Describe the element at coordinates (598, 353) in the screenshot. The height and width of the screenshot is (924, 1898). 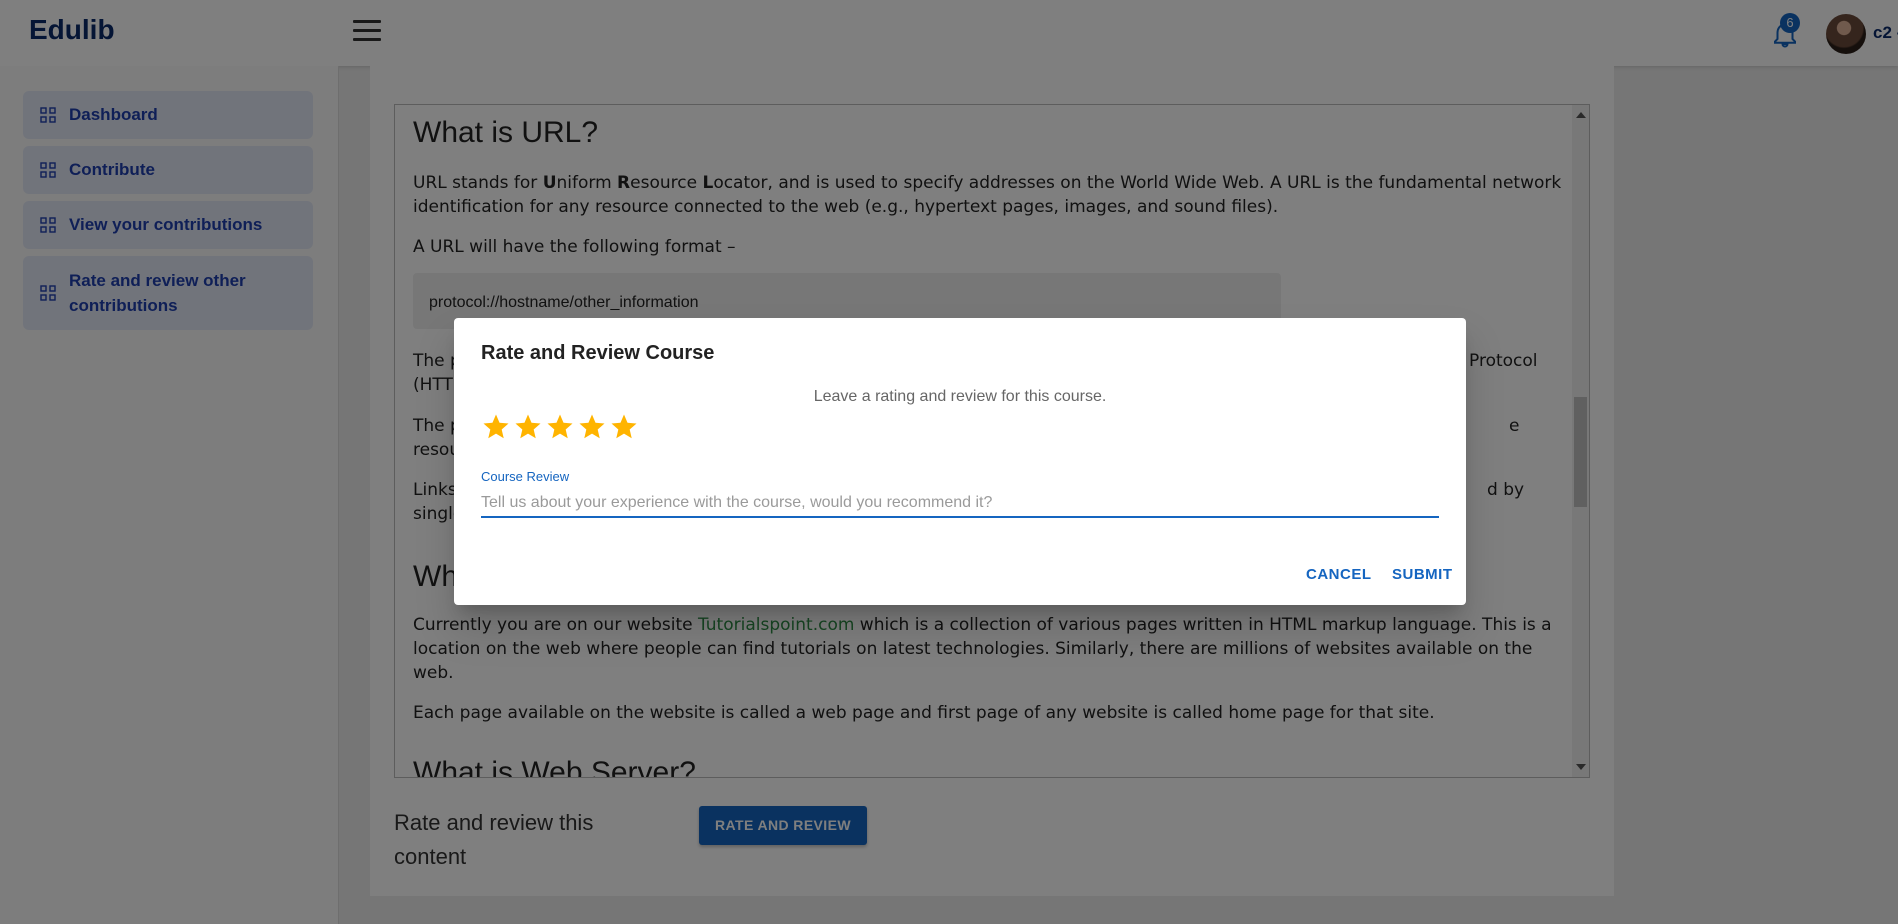
I see `dialog-title: Rate and Review Course` at that location.